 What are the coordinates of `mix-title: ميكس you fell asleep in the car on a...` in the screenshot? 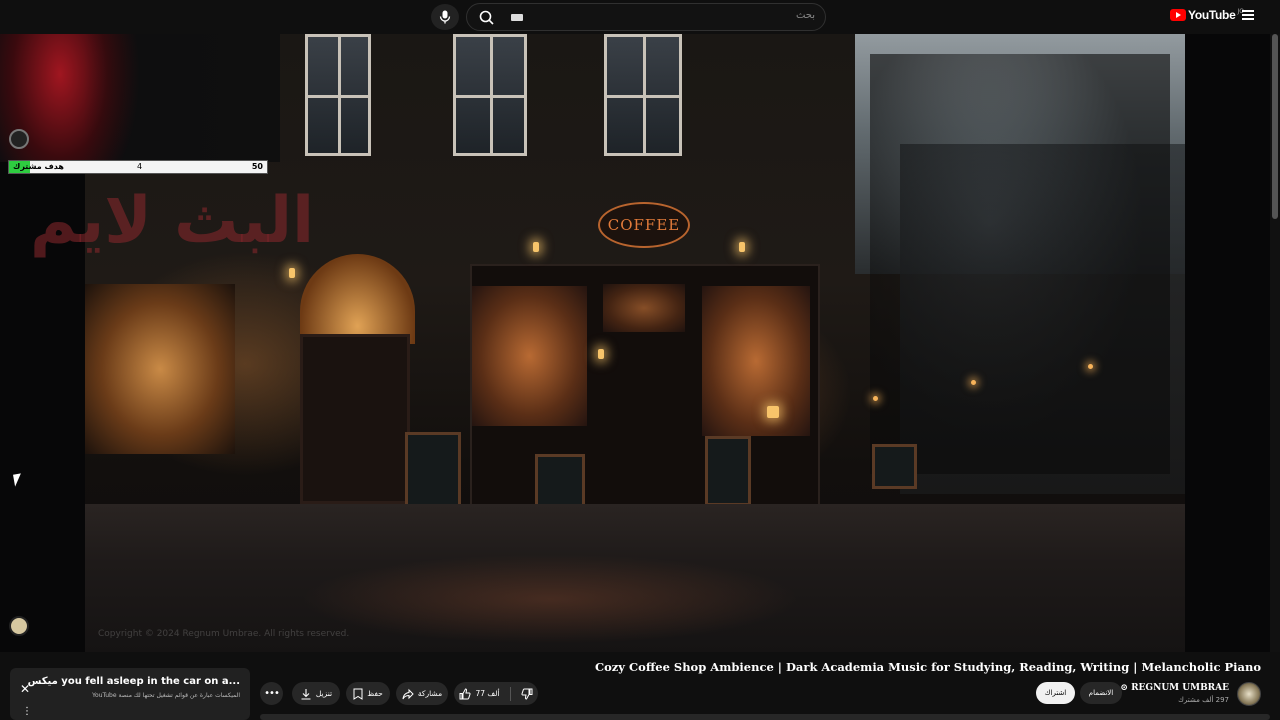 It's located at (134, 681).